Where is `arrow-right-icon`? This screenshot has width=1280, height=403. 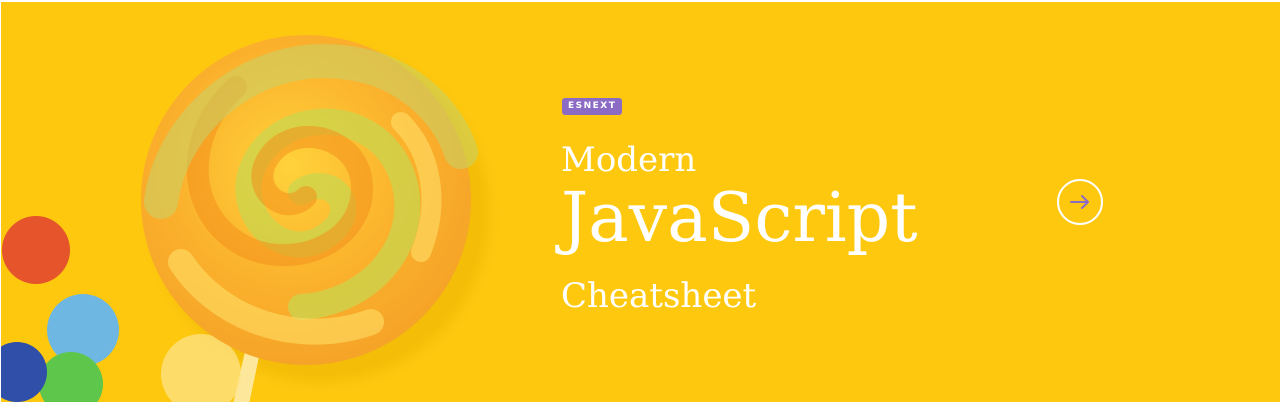 arrow-right-icon is located at coordinates (1079, 202).